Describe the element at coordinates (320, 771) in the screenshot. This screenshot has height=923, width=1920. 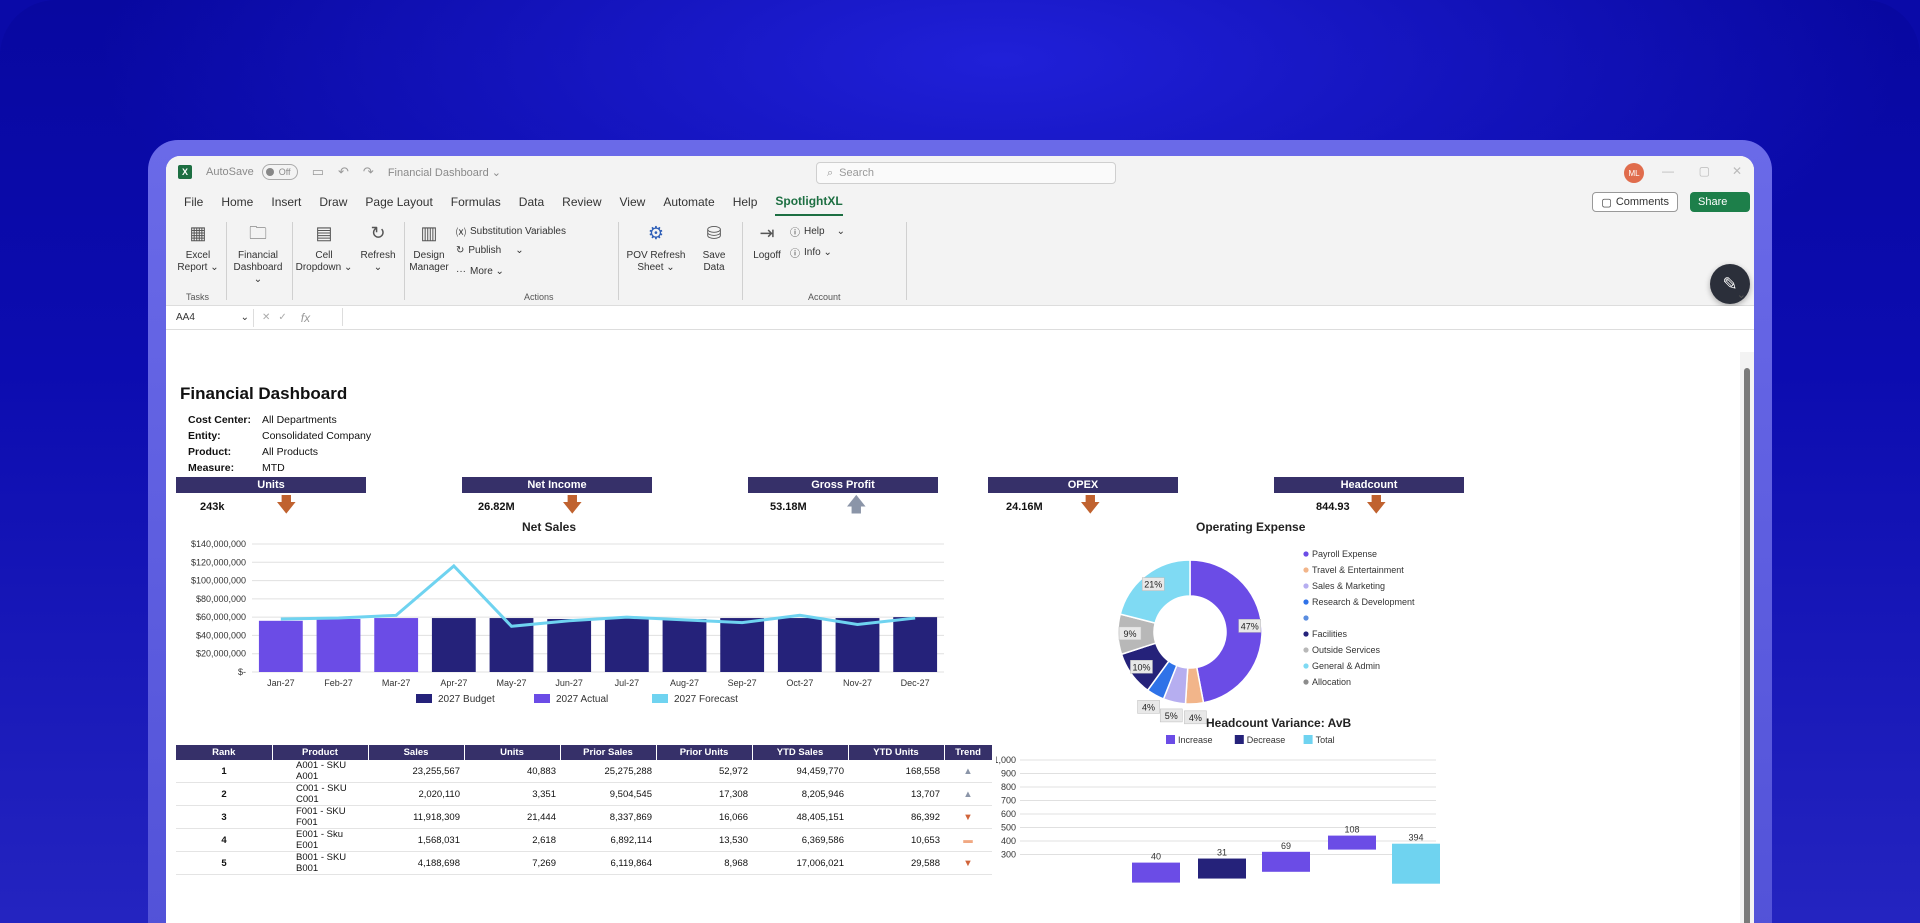
I see `table-cell-product: A001 - SKU A001` at that location.